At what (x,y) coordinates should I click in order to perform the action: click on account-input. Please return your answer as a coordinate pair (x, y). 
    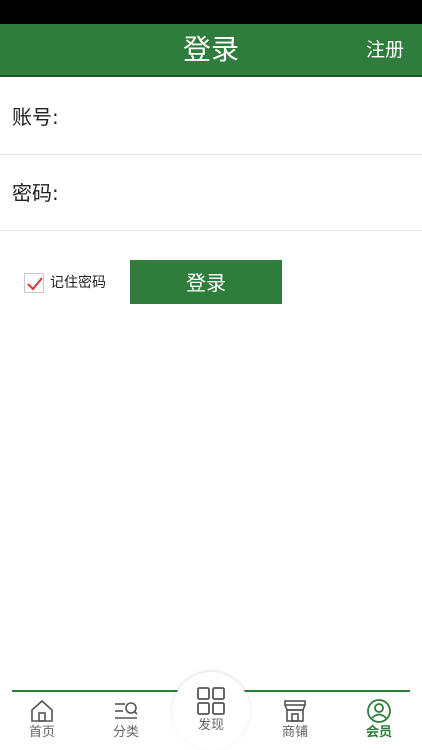
    Looking at the image, I should click on (242, 118).